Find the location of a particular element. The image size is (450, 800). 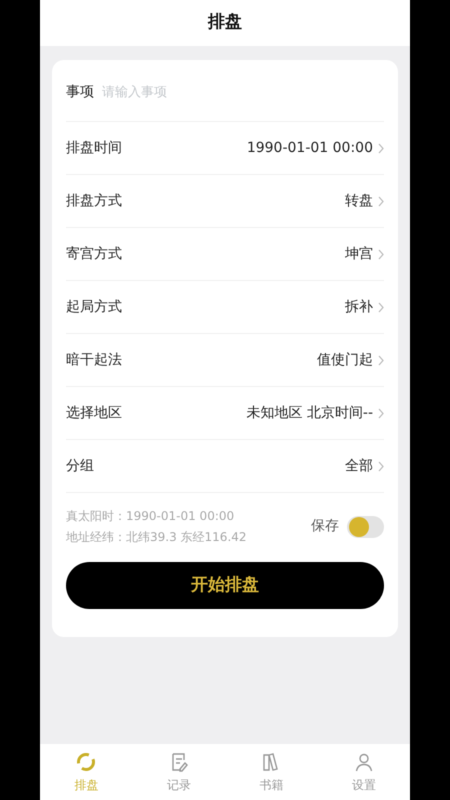

settings-row: 寄宫方式 坤宫 is located at coordinates (225, 254).